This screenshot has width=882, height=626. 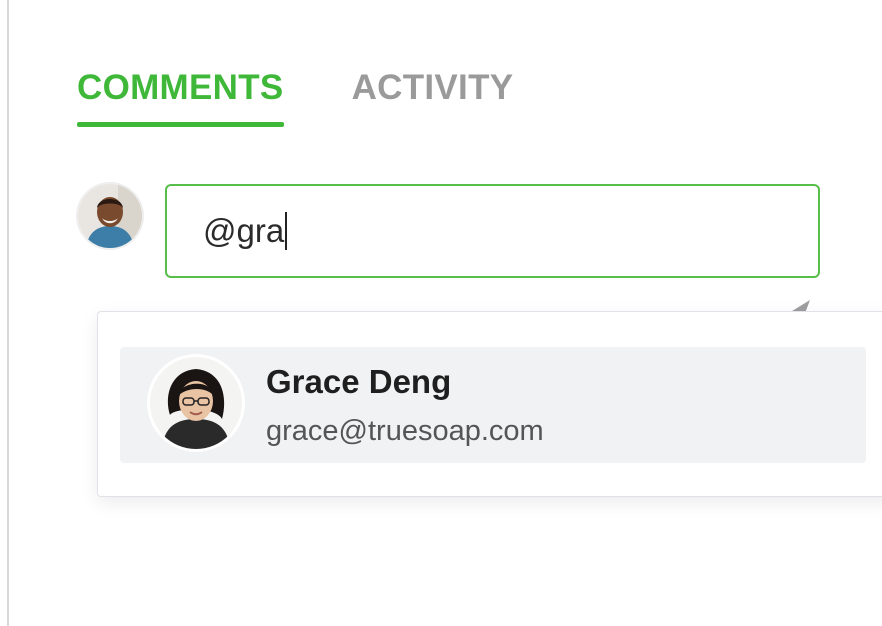 What do you see at coordinates (295, 98) in the screenshot?
I see `tab-bar: COMMENTS ACTIVITY` at bounding box center [295, 98].